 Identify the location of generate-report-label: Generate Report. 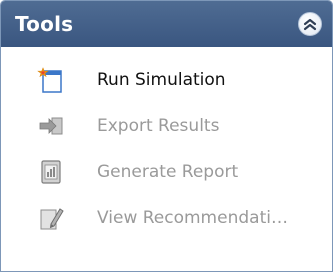
(168, 172).